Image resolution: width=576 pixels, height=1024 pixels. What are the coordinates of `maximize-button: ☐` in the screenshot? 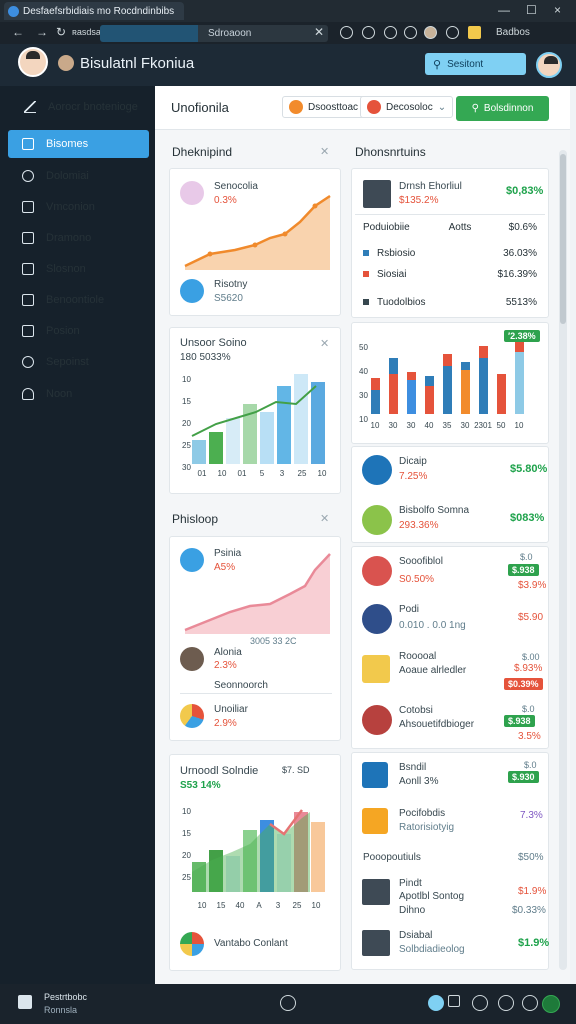 It's located at (531, 10).